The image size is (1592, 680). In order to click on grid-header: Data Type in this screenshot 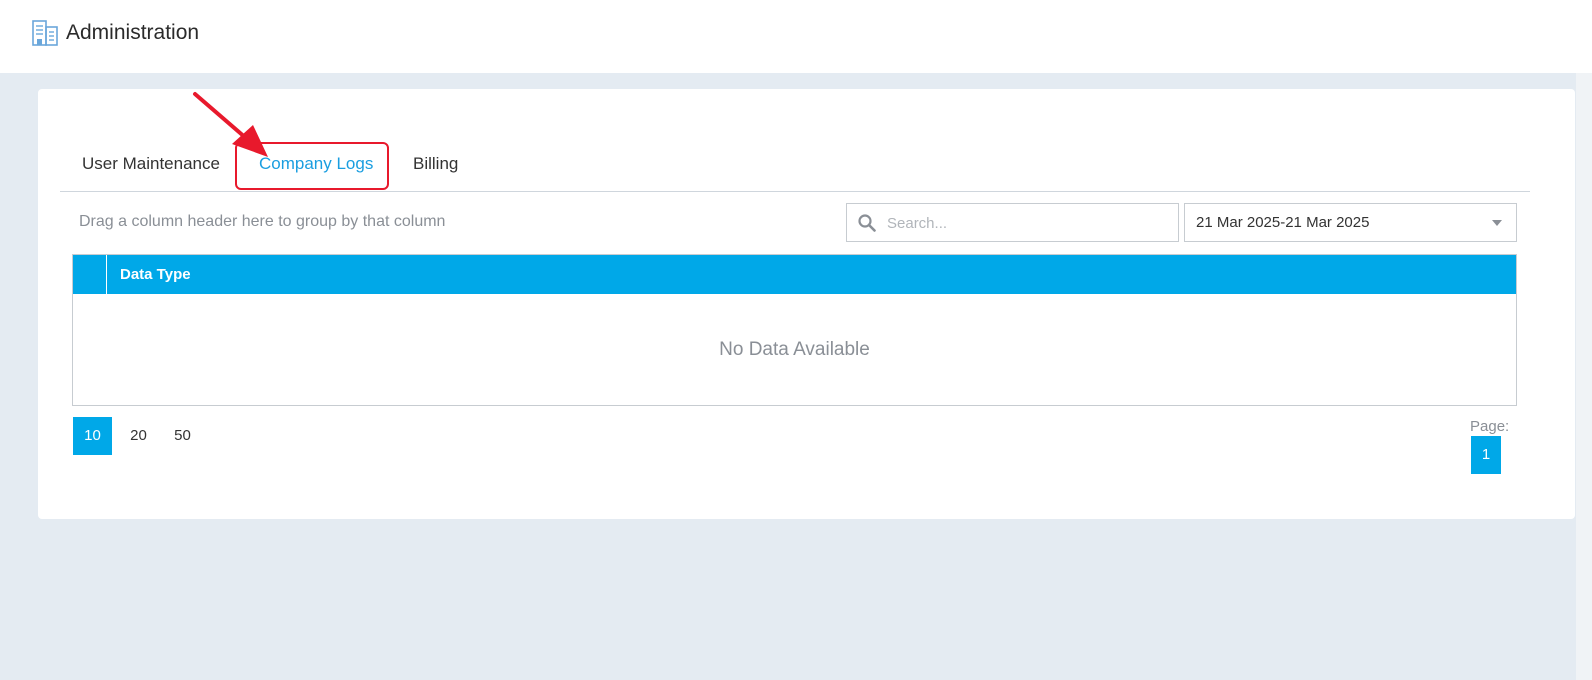, I will do `click(794, 274)`.